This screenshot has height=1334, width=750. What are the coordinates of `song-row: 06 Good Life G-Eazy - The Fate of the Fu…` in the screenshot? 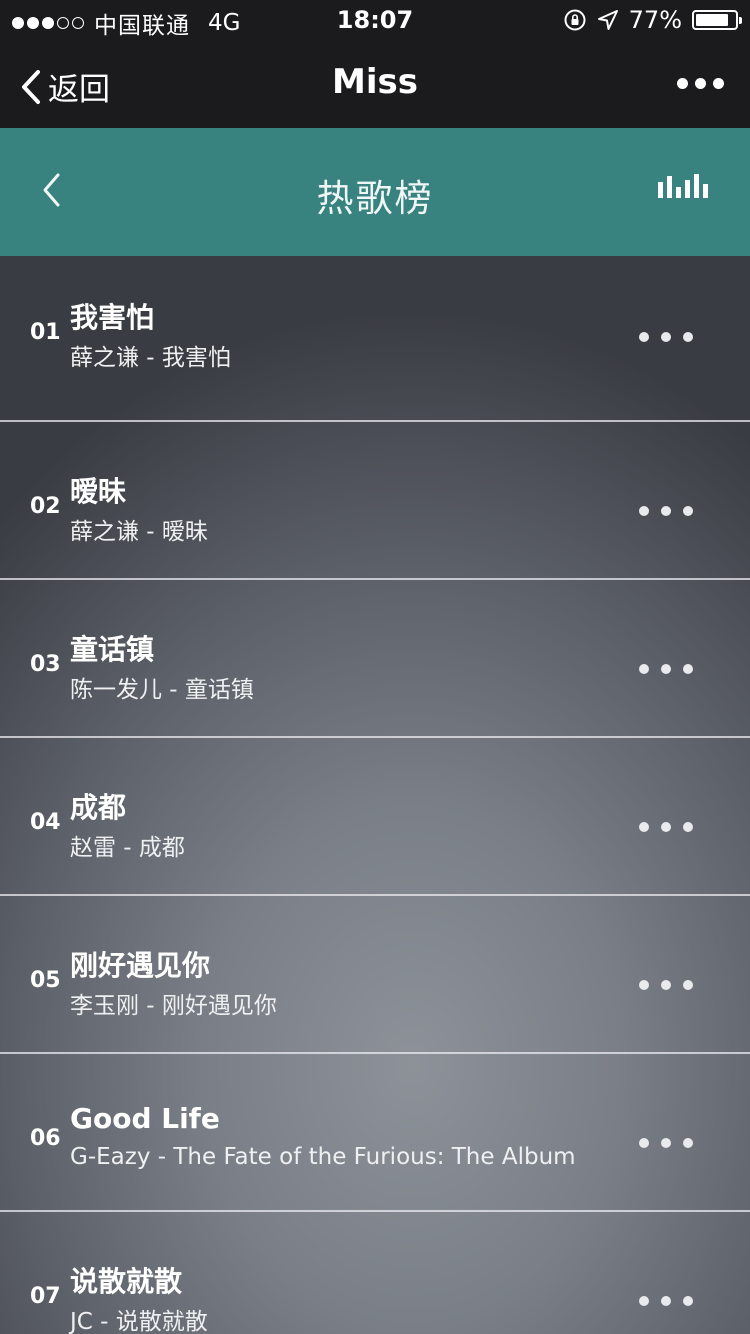 It's located at (375, 1133).